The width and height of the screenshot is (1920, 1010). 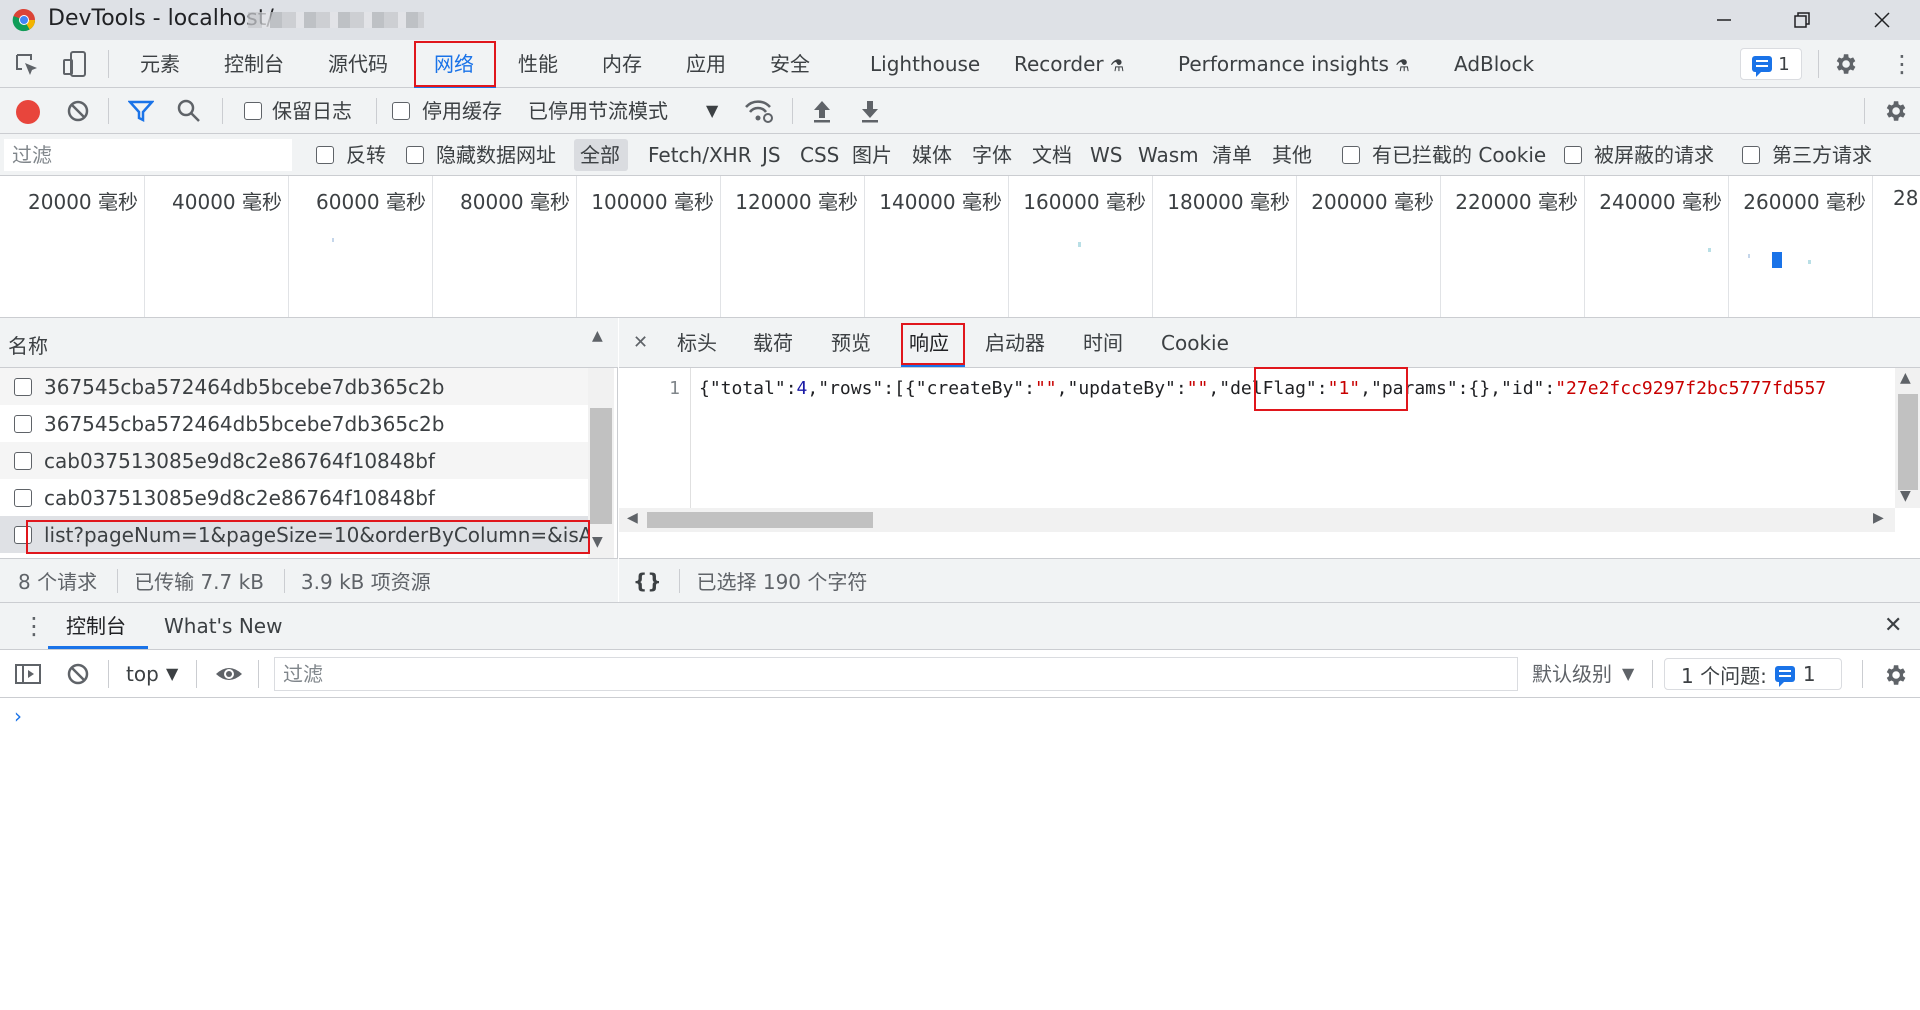 I want to click on settings-gear-icon, so click(x=1845, y=64).